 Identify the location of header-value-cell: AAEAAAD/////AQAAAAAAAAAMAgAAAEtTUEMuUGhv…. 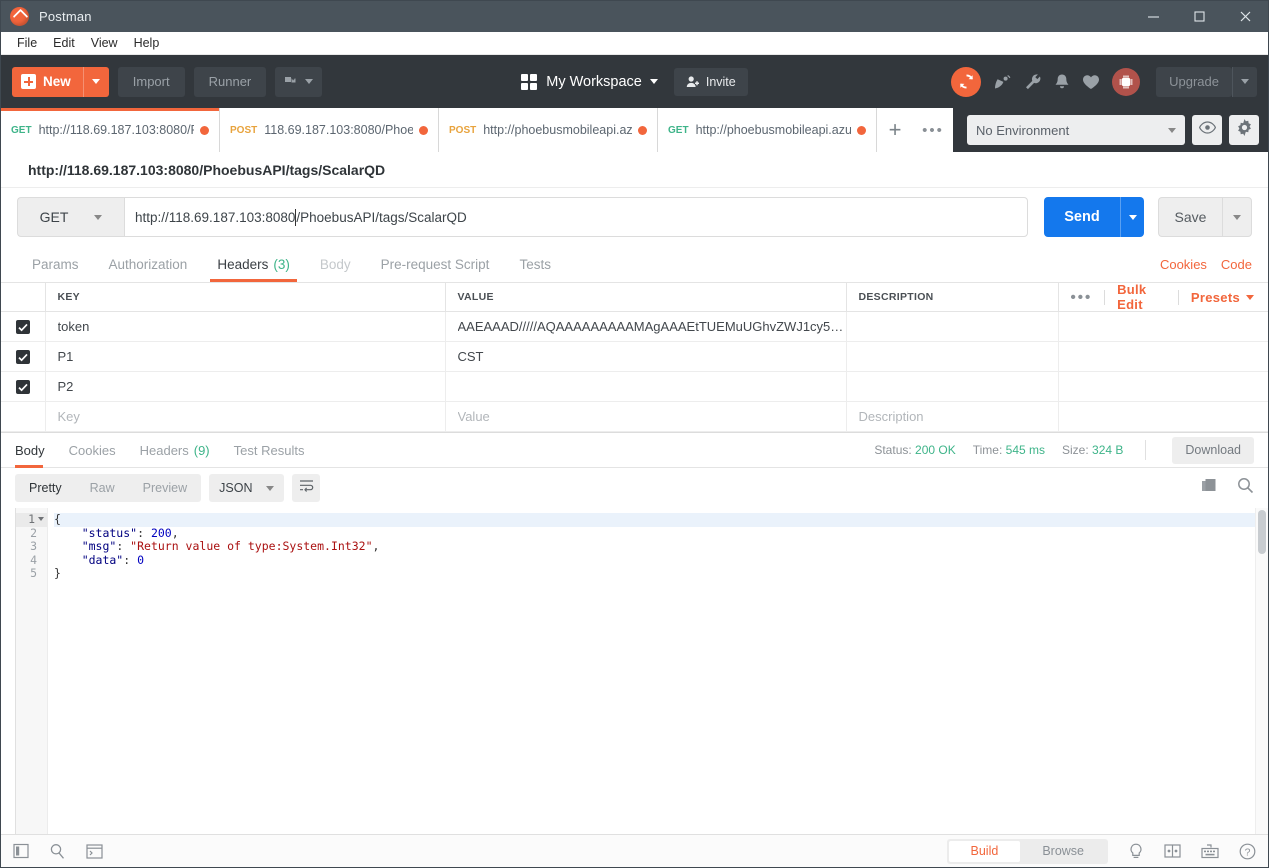
(646, 326).